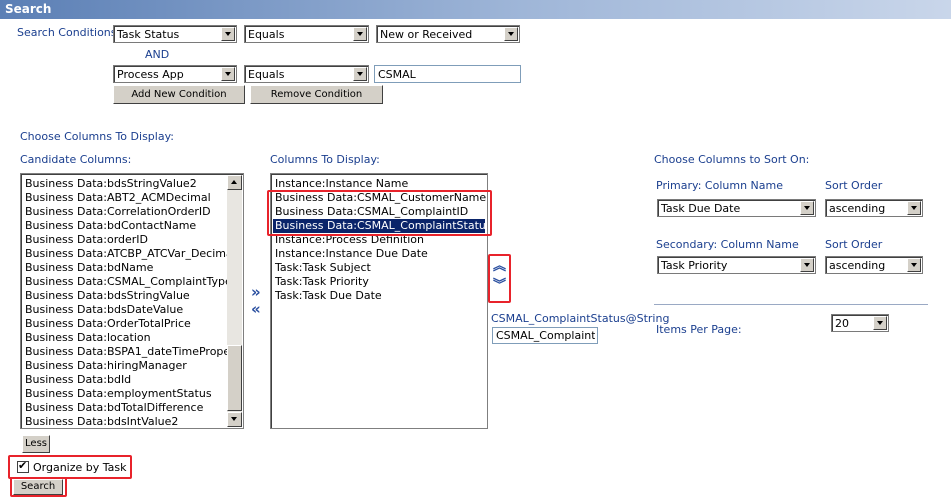  What do you see at coordinates (266, 34) in the screenshot?
I see `condition1-operator-value: Equals` at bounding box center [266, 34].